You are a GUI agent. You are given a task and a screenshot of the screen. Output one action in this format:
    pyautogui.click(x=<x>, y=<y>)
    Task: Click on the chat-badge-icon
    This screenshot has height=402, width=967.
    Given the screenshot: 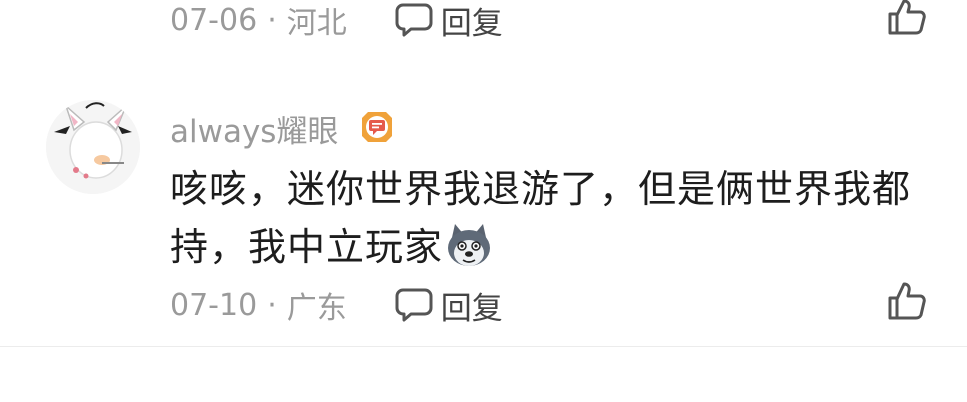 What is the action you would take?
    pyautogui.click(x=377, y=129)
    